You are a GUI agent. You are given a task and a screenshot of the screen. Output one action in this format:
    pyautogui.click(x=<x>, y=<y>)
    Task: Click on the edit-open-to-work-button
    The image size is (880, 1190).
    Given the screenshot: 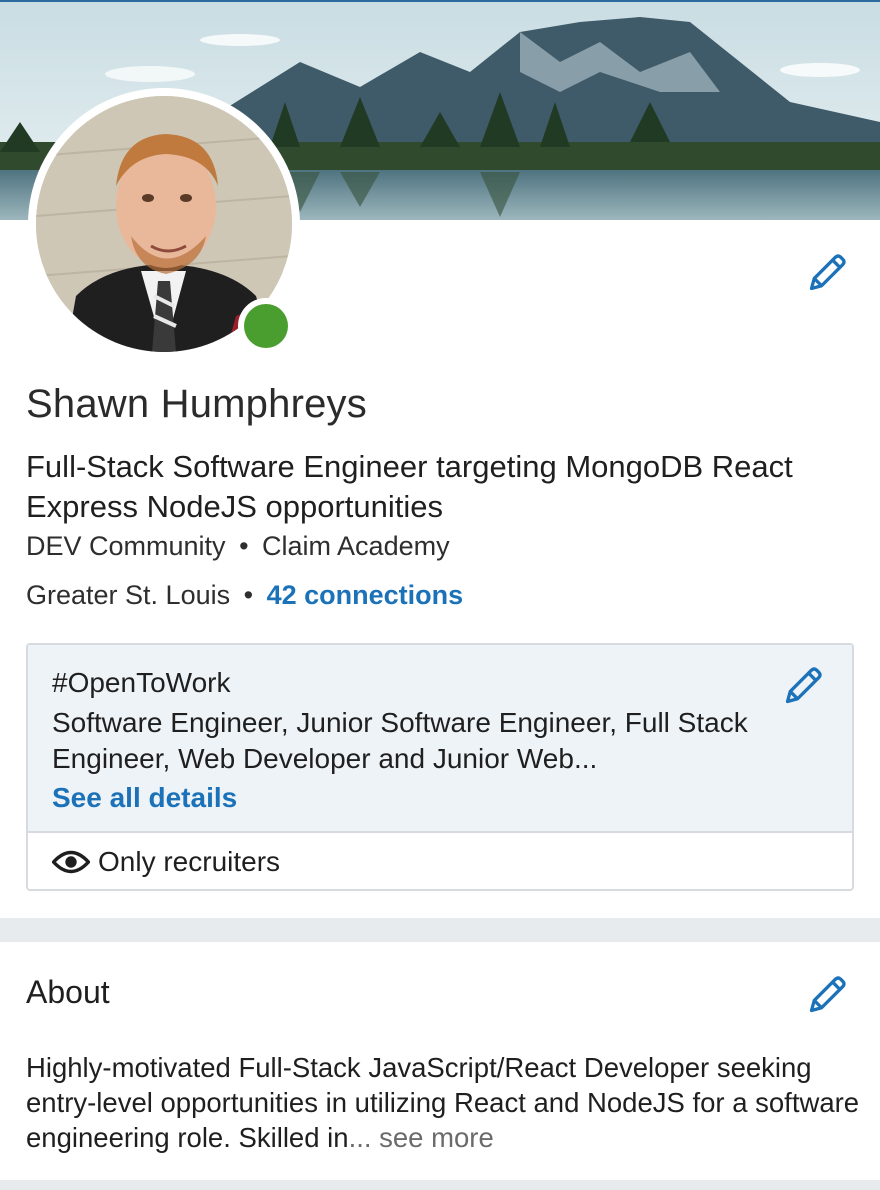 What is the action you would take?
    pyautogui.click(x=804, y=685)
    